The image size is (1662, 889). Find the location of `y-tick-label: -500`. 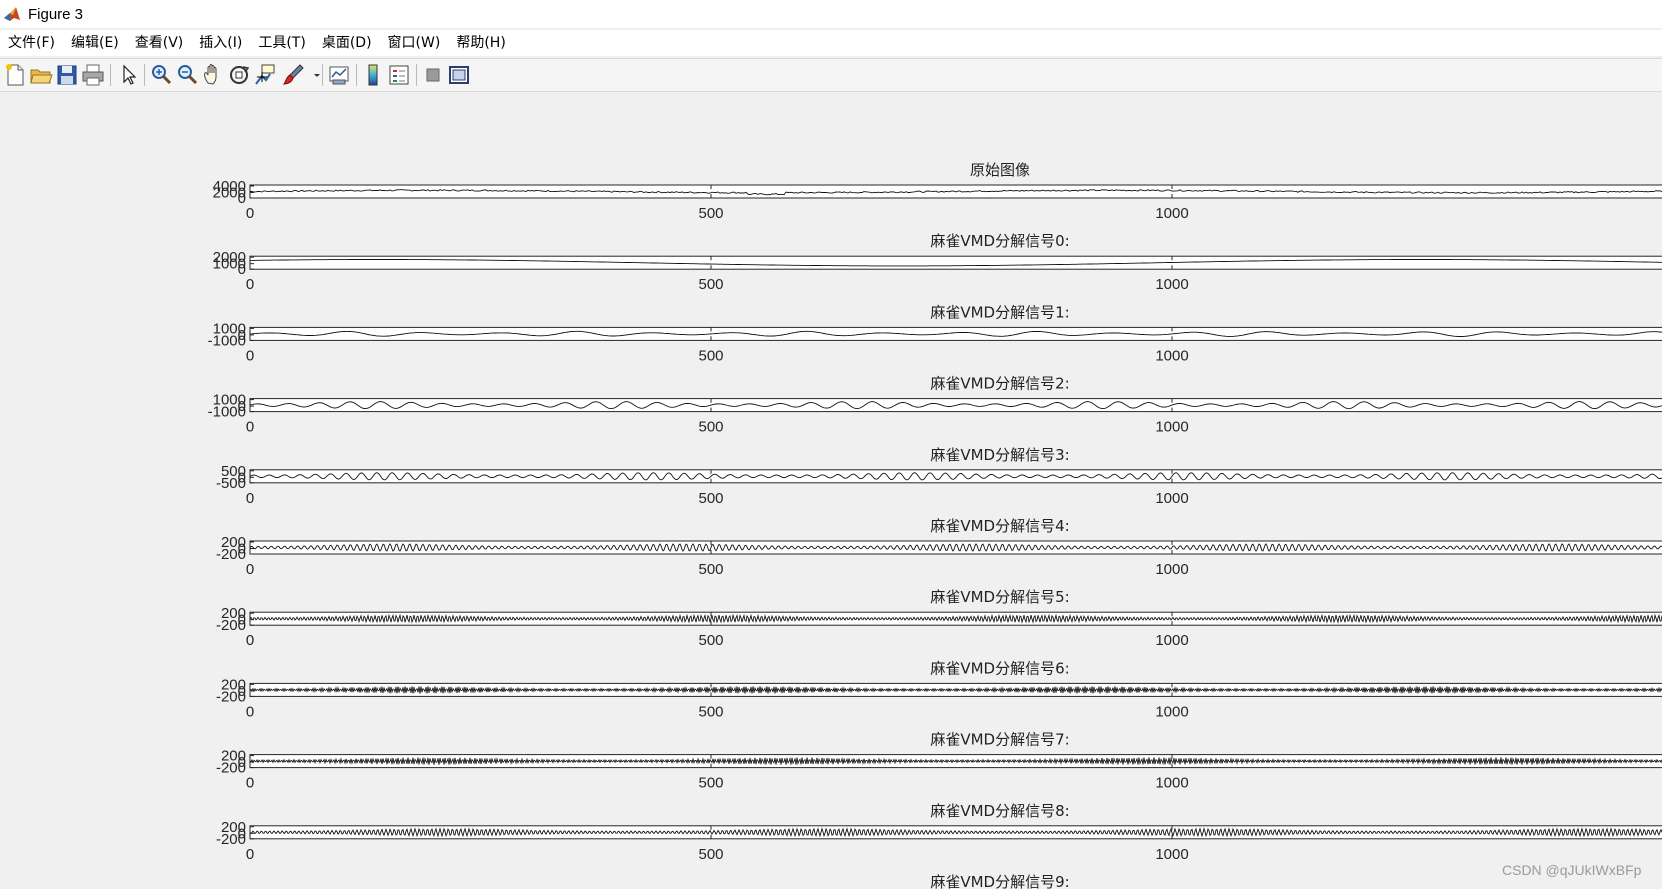

y-tick-label: -500 is located at coordinates (231, 483).